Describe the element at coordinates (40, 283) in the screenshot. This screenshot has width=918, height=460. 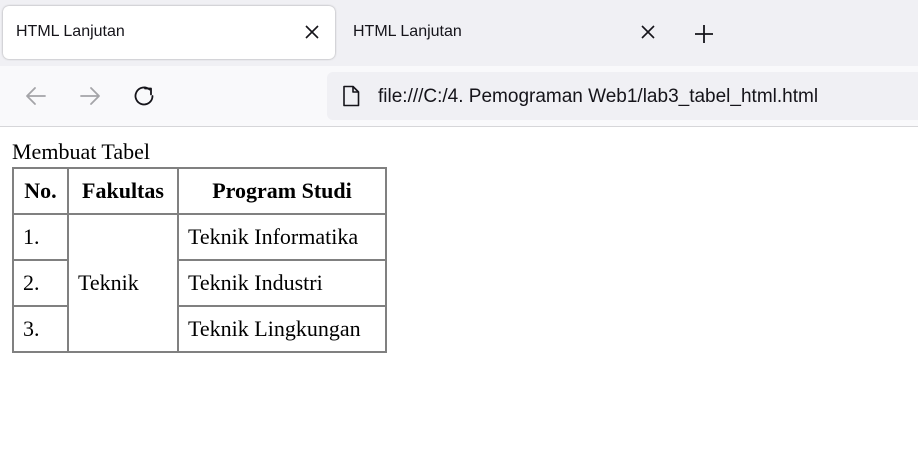
I see `cell-no: 2.` at that location.